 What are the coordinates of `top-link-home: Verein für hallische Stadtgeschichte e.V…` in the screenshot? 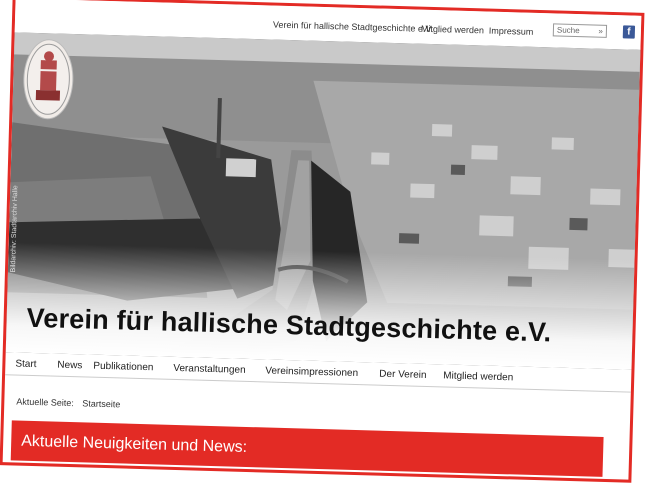 It's located at (353, 27).